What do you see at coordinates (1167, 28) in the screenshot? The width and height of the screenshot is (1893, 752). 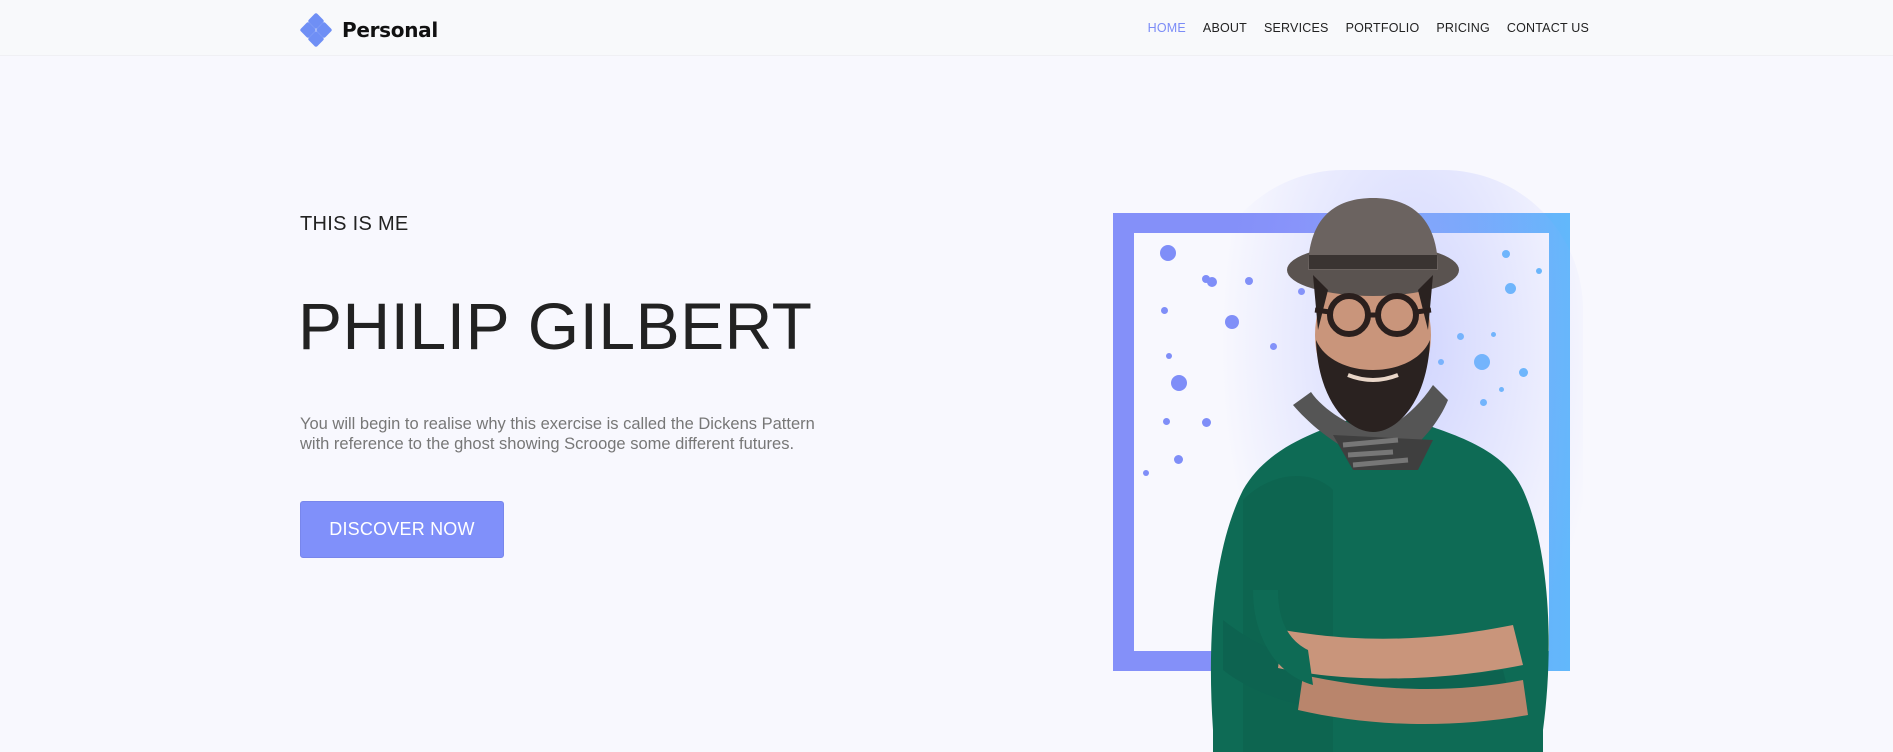 I see `nav-item-home: HOME` at bounding box center [1167, 28].